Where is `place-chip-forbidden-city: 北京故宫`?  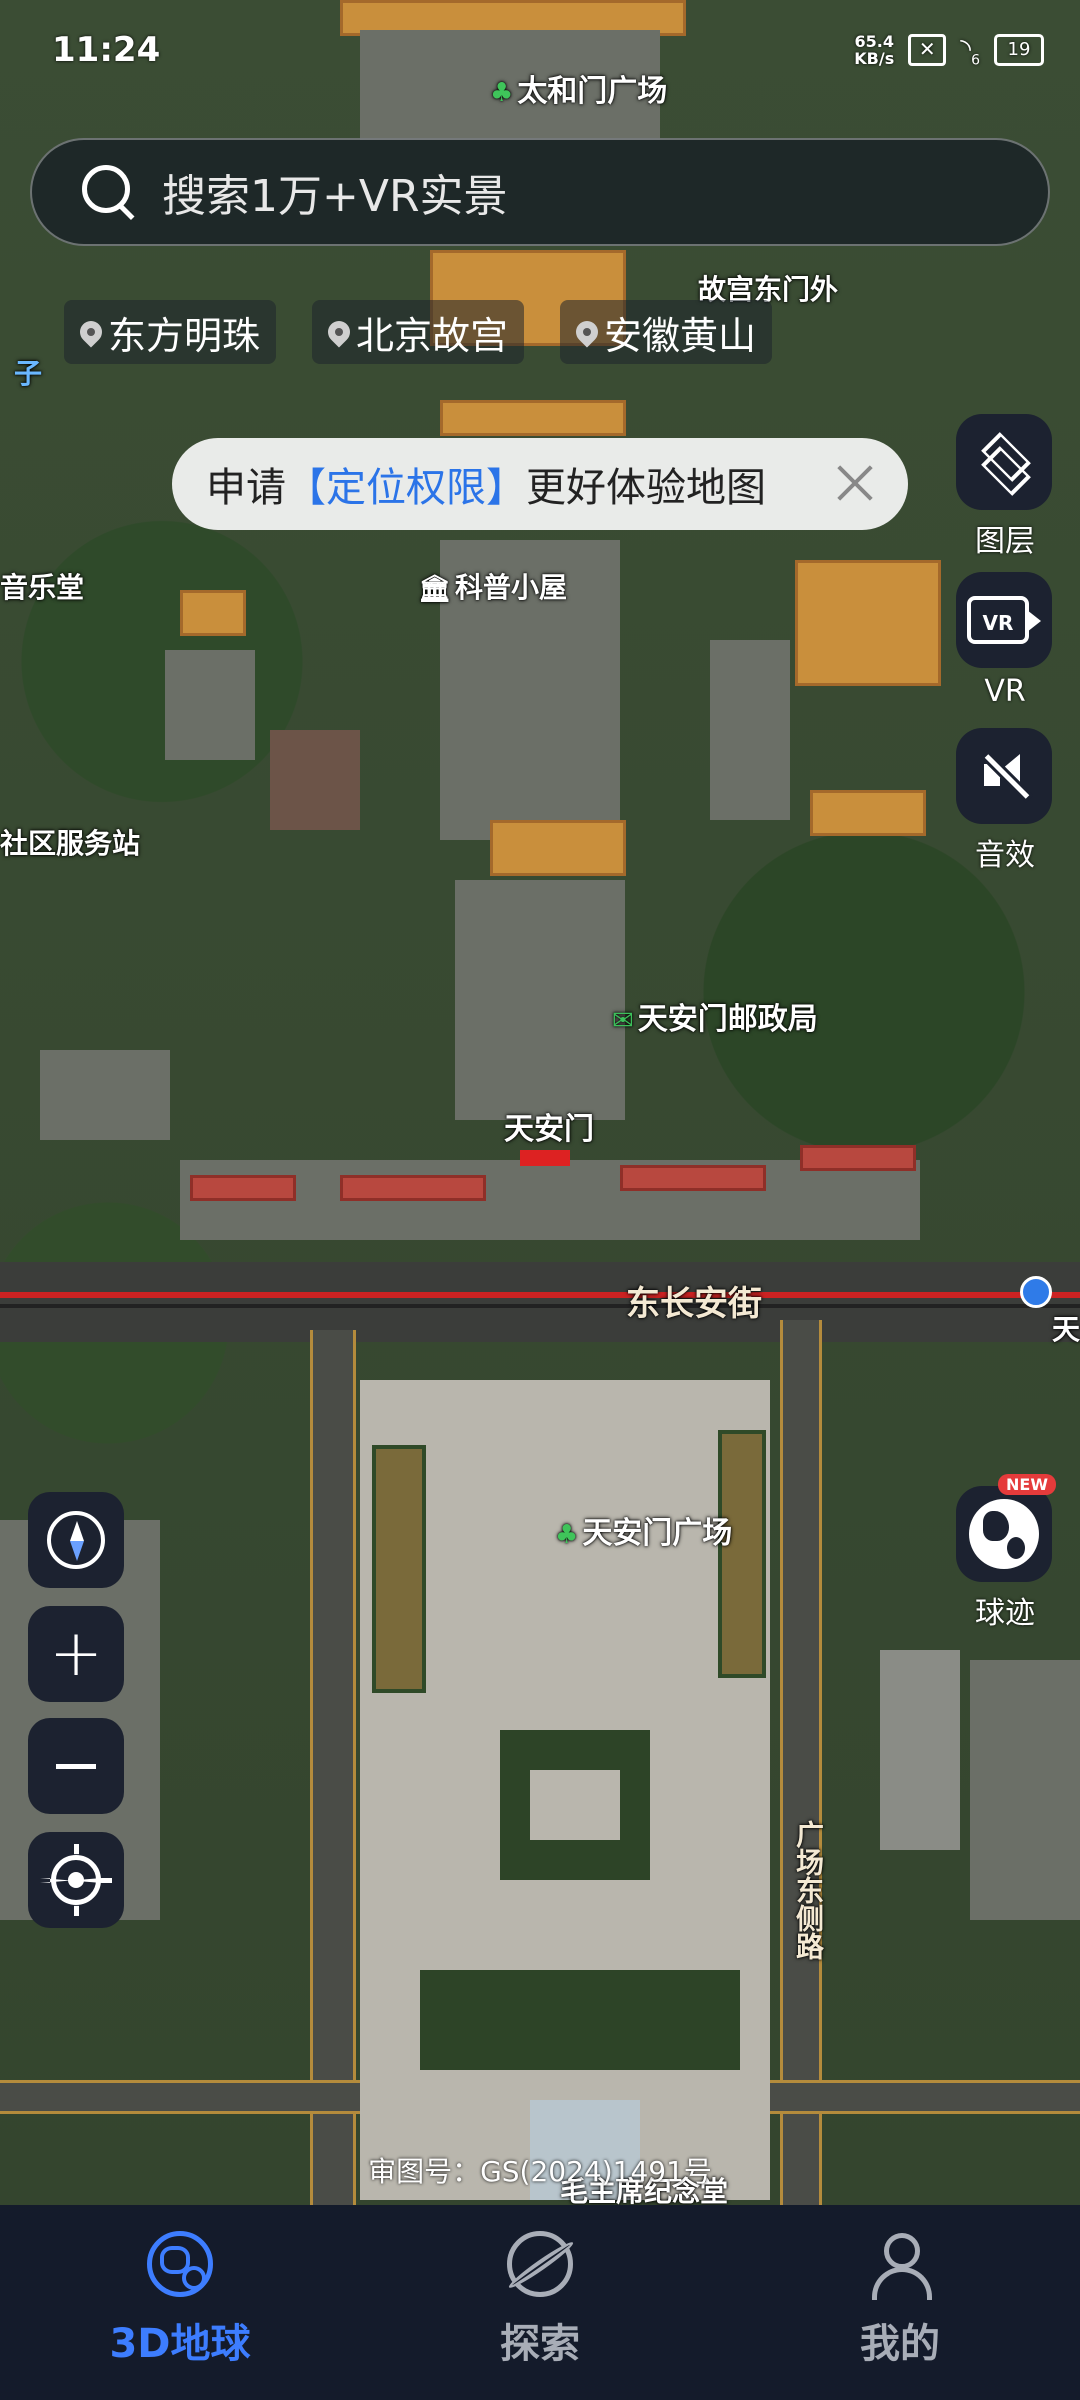 place-chip-forbidden-city: 北京故宫 is located at coordinates (418, 332).